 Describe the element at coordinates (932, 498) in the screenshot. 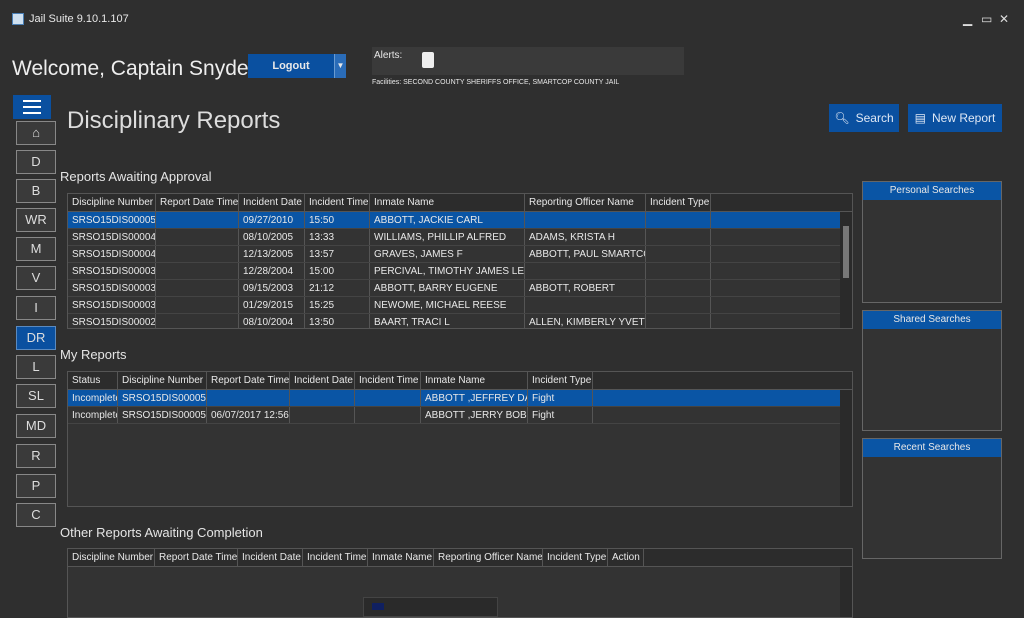

I see `recent-searches-panel: Recent Searches` at that location.